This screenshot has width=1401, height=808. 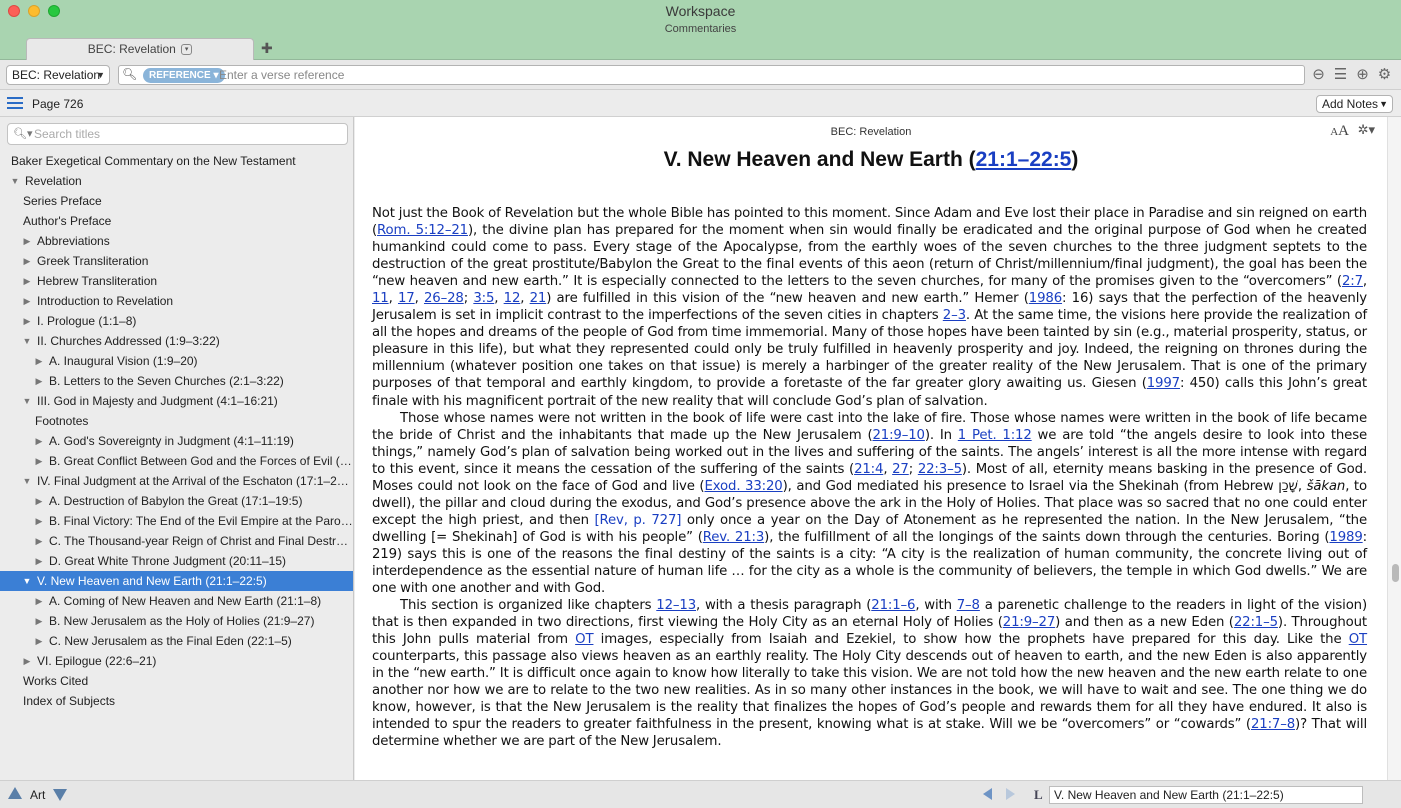 What do you see at coordinates (1362, 74) in the screenshot?
I see `add-circle-icon: ⊕` at bounding box center [1362, 74].